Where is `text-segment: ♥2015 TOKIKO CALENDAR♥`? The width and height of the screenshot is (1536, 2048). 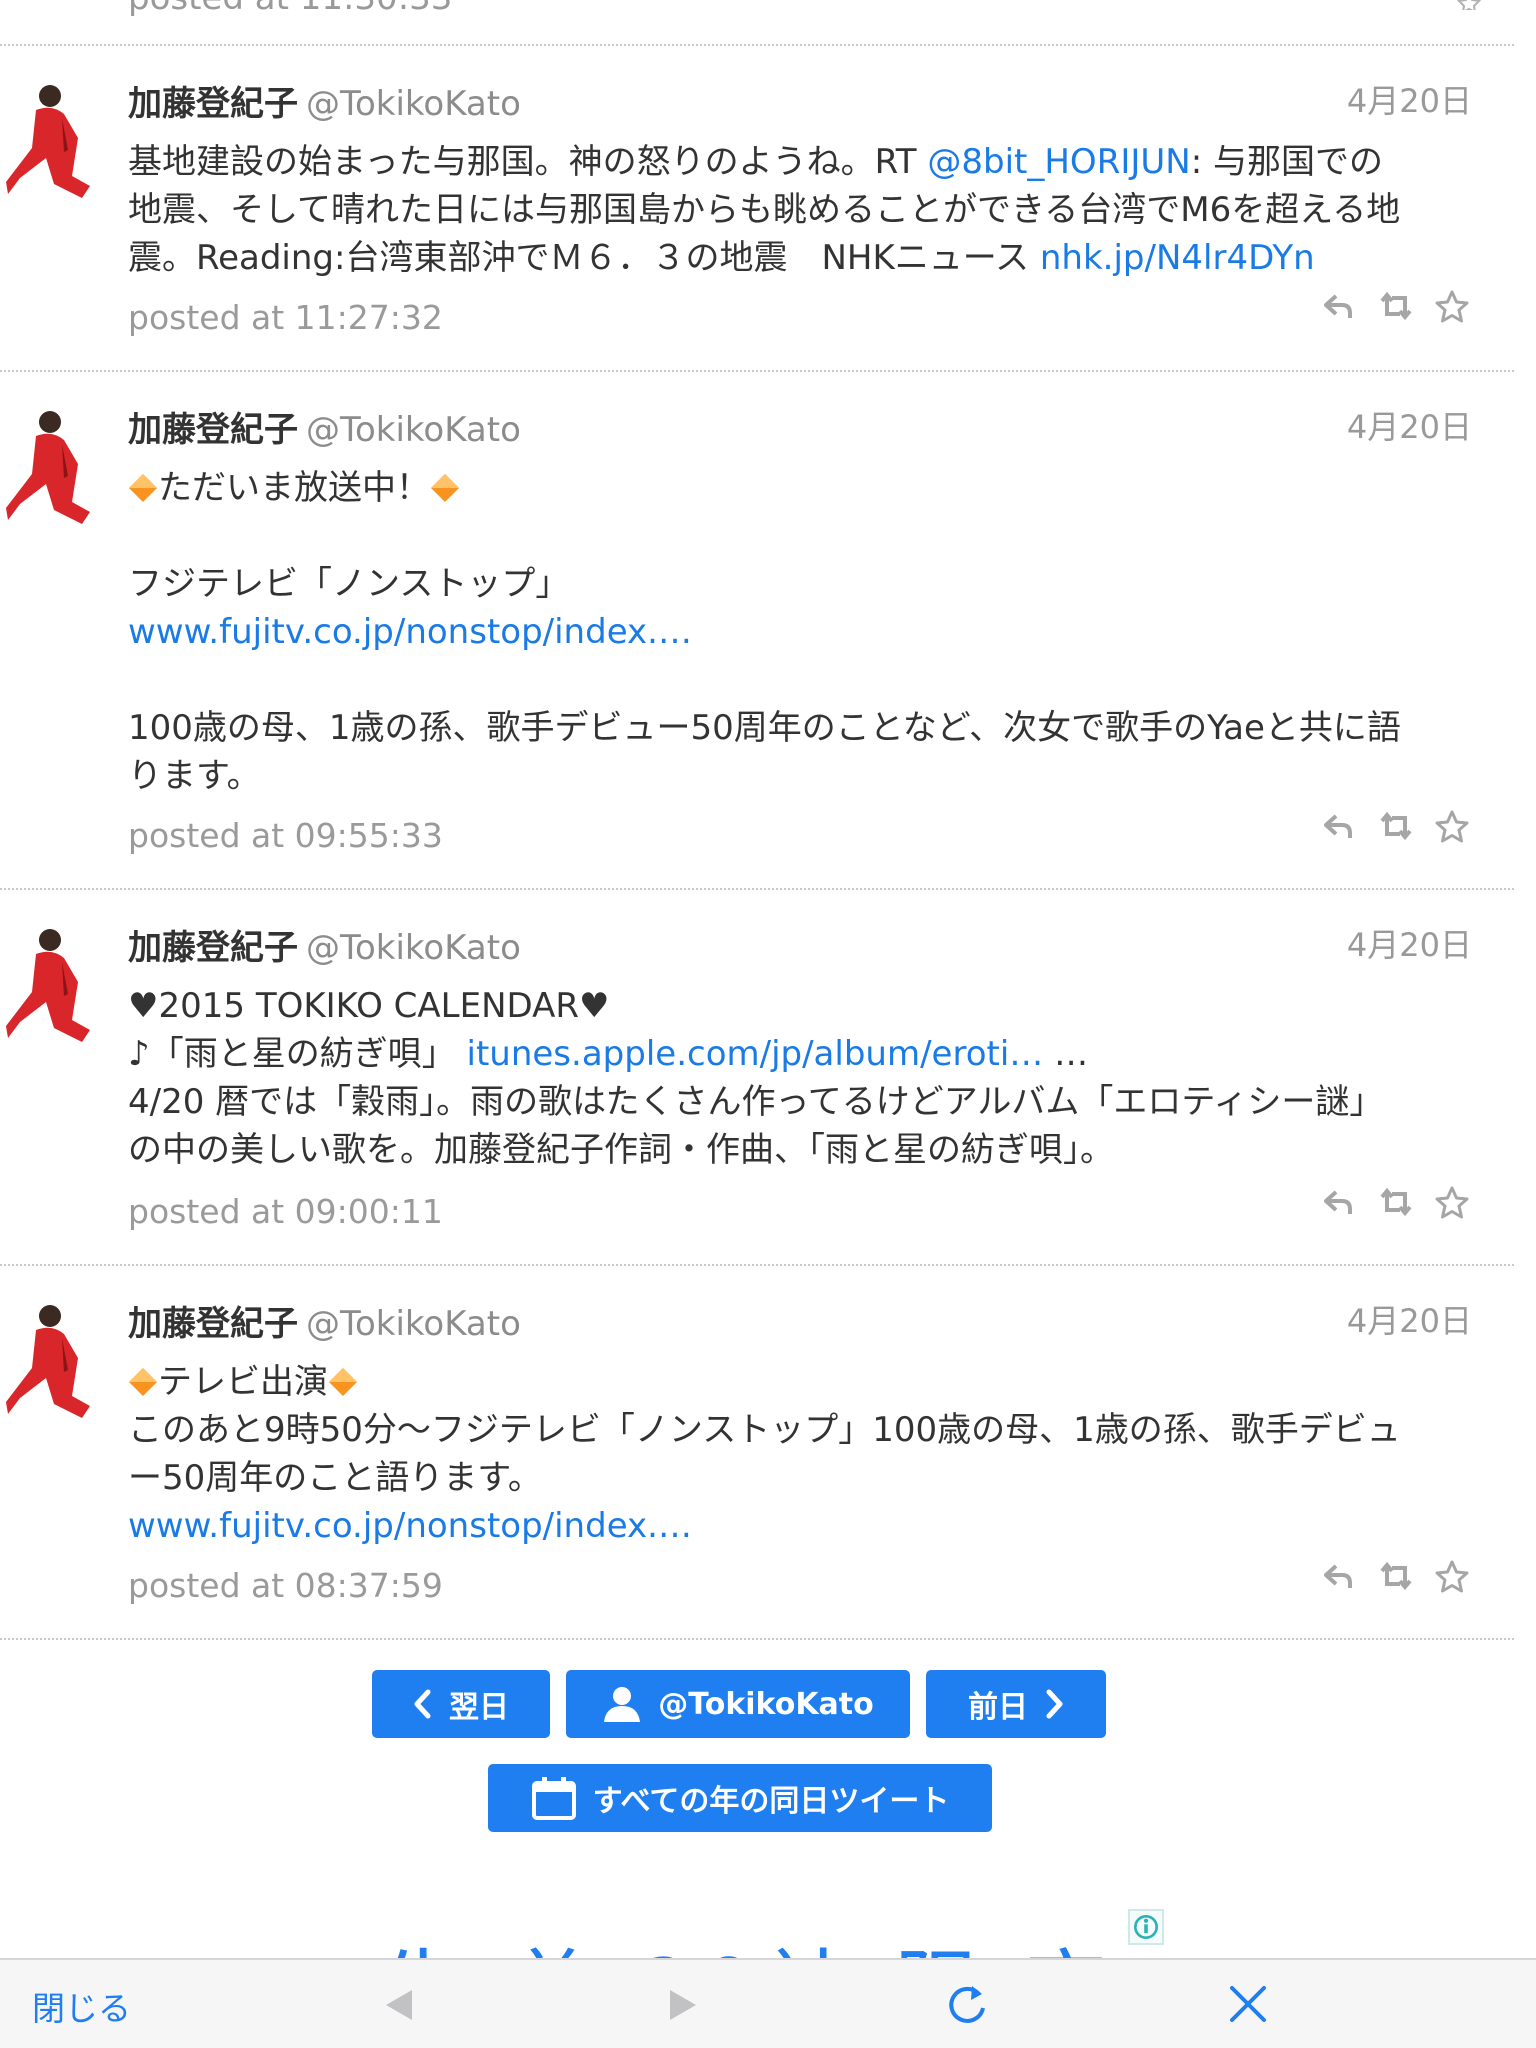
text-segment: ♥2015 TOKIKO CALENDAR♥ is located at coordinates (369, 1006).